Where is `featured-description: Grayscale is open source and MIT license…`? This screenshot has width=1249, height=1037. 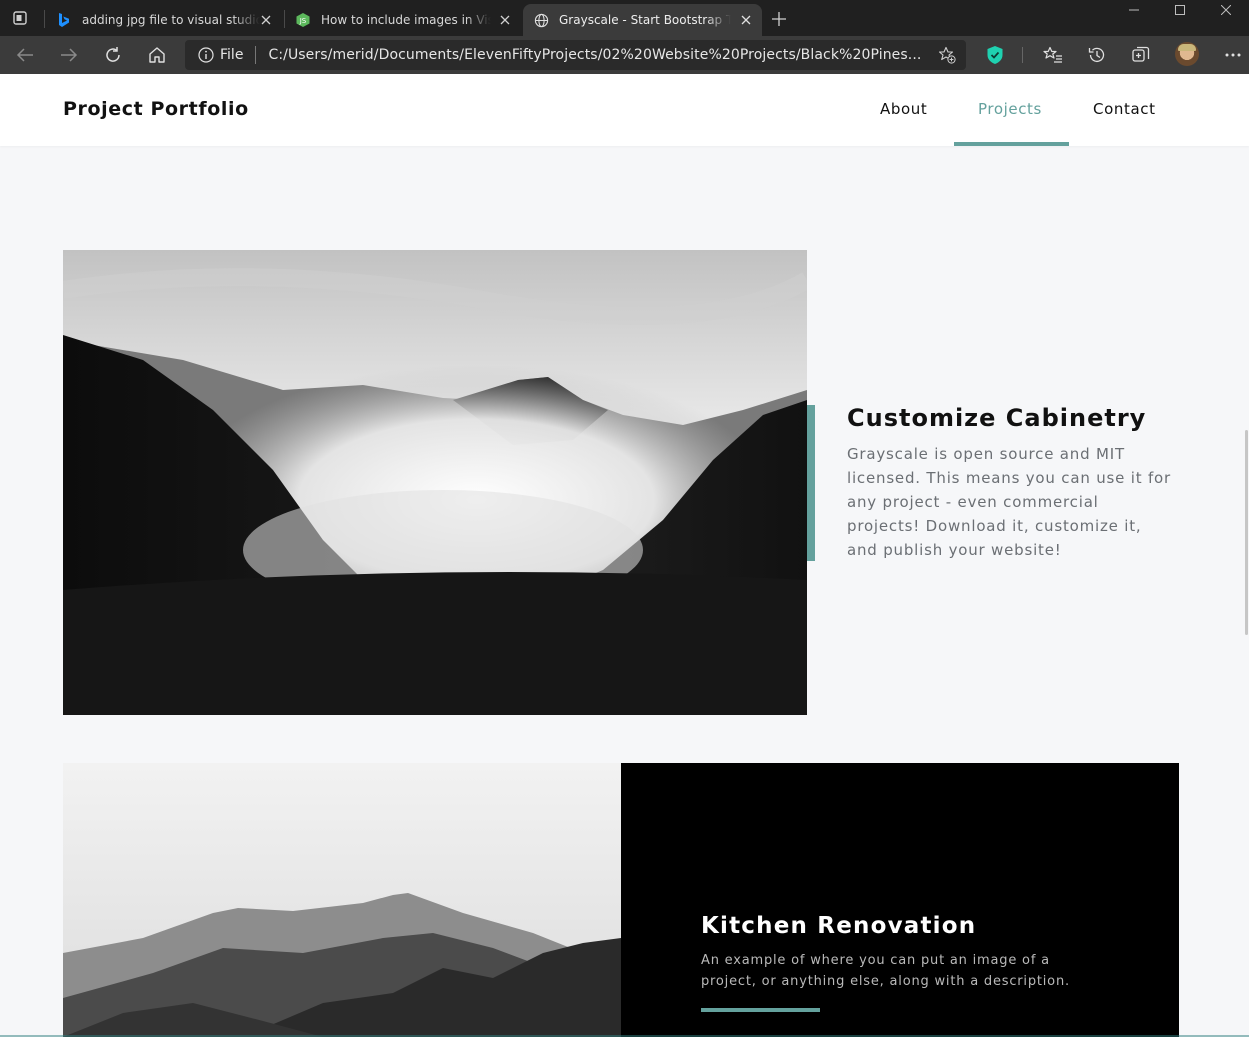 featured-description: Grayscale is open source and MIT license… is located at coordinates (1009, 502).